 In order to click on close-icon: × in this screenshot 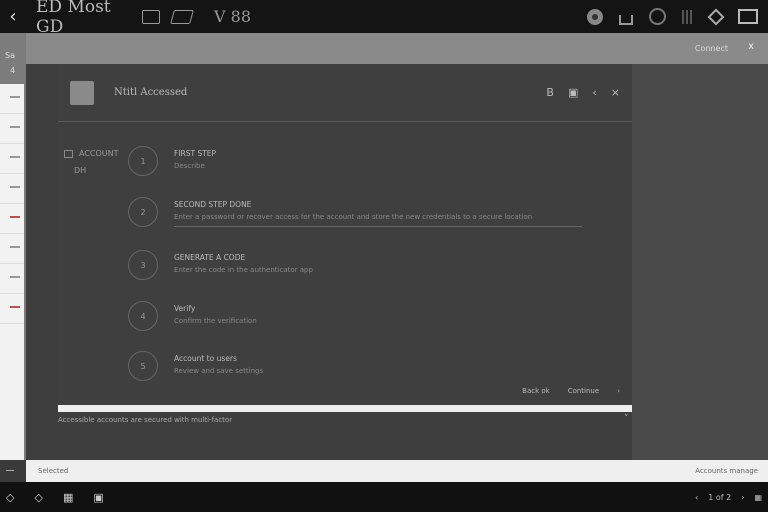, I will do `click(615, 92)`.